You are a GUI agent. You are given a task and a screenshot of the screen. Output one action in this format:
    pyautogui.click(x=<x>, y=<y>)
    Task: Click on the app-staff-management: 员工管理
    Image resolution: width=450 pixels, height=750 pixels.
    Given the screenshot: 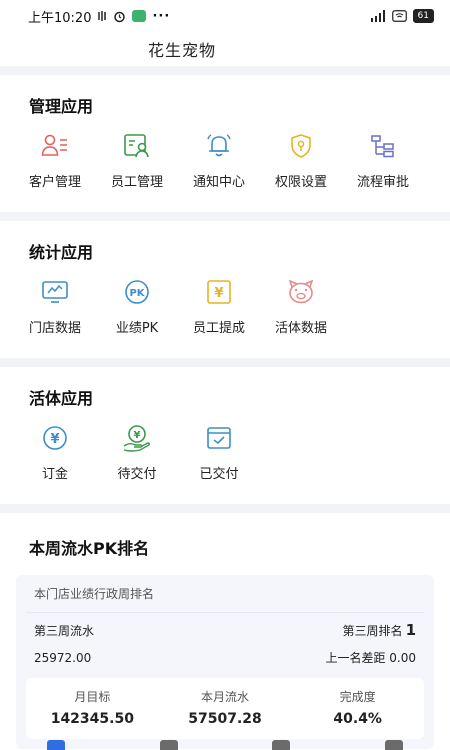 What is the action you would take?
    pyautogui.click(x=137, y=160)
    